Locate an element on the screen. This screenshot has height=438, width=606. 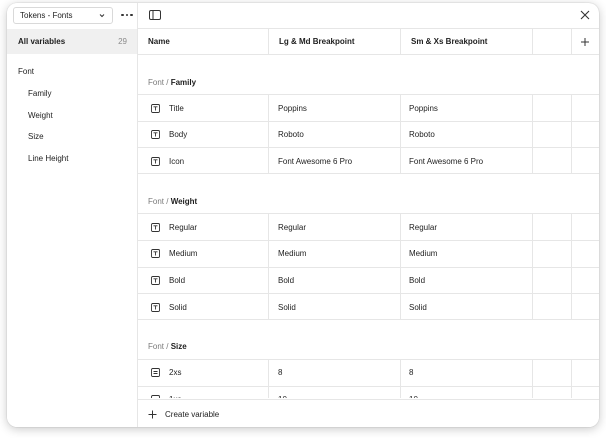
table-row: 2xs 8 8 is located at coordinates (368, 372).